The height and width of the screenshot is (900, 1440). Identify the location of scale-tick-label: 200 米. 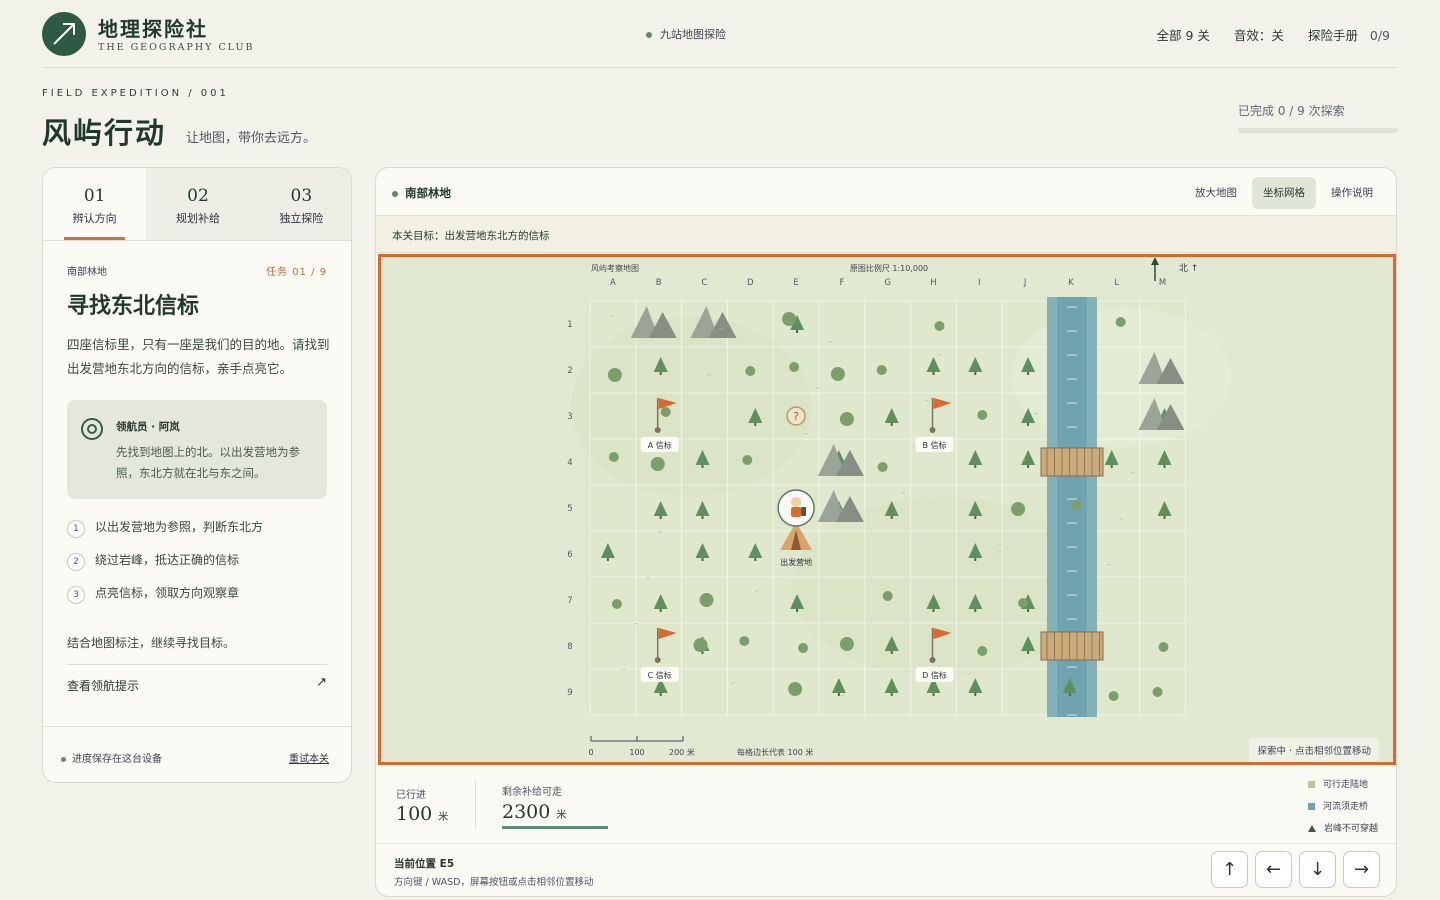
(682, 752).